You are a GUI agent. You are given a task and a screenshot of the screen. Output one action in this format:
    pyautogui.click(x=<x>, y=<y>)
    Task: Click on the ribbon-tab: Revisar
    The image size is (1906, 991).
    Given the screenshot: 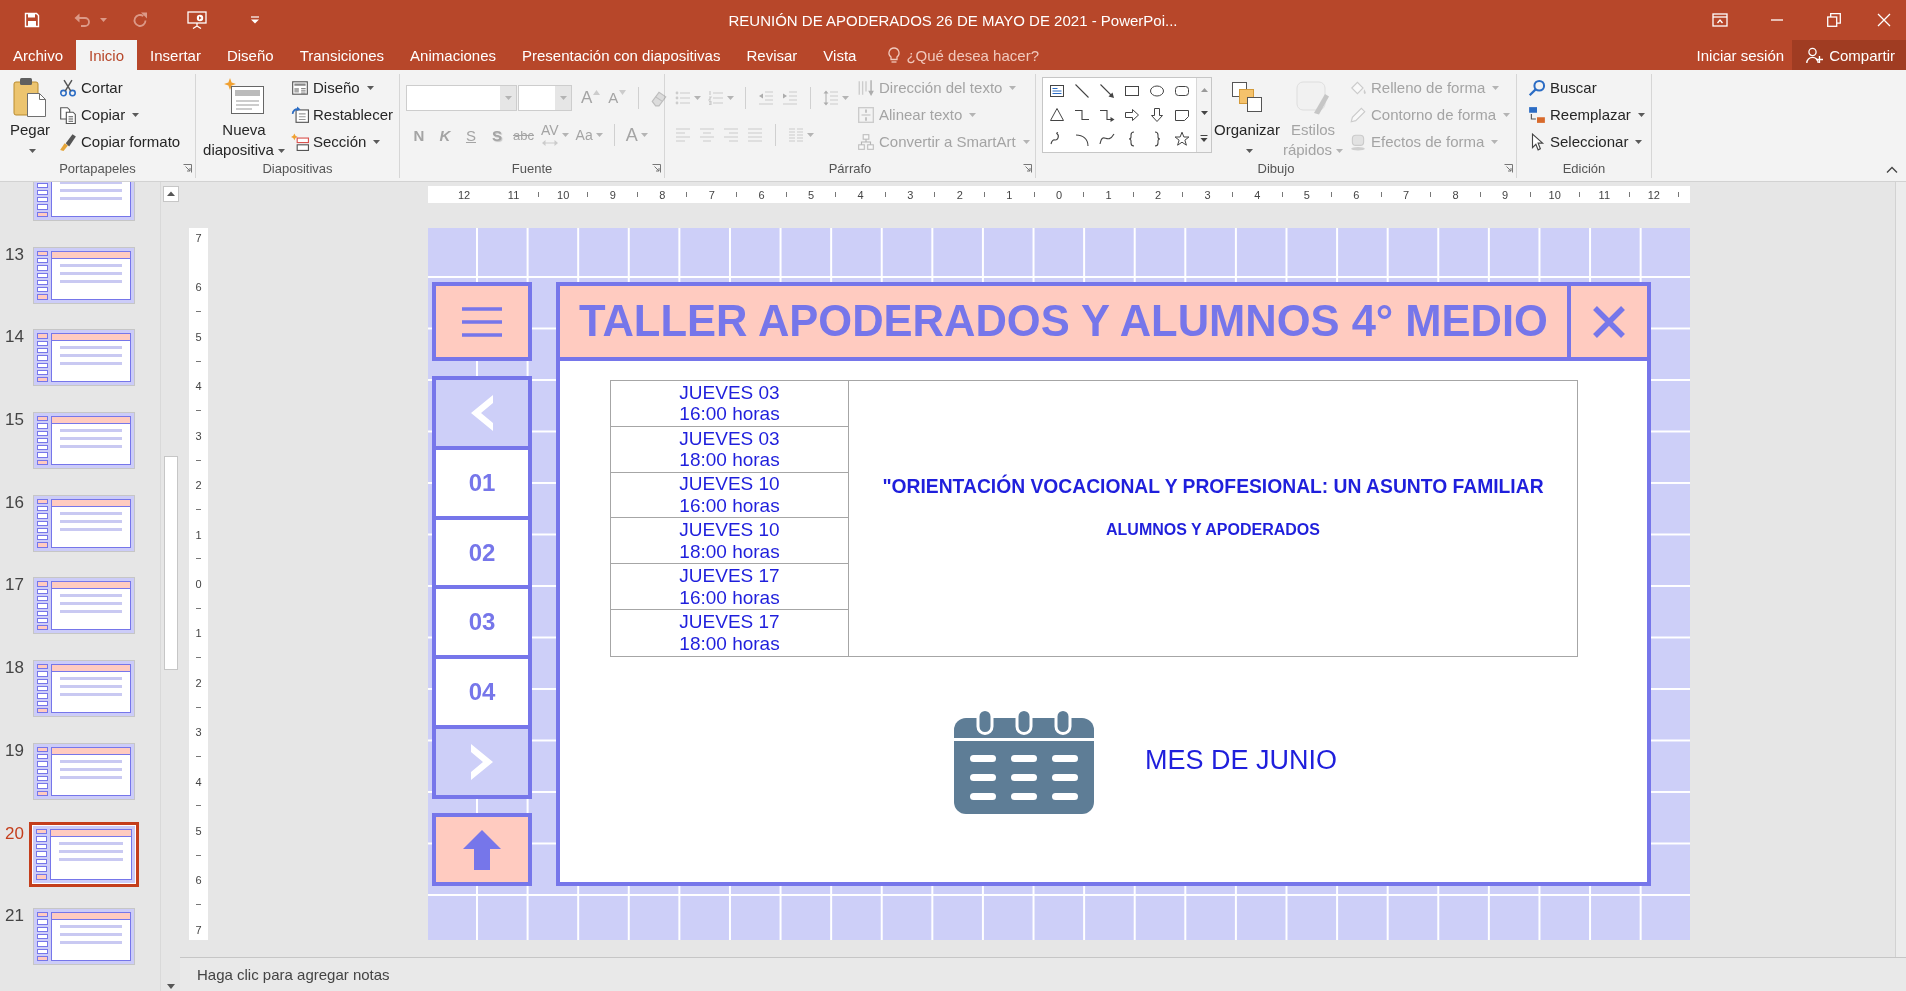 What is the action you would take?
    pyautogui.click(x=772, y=55)
    